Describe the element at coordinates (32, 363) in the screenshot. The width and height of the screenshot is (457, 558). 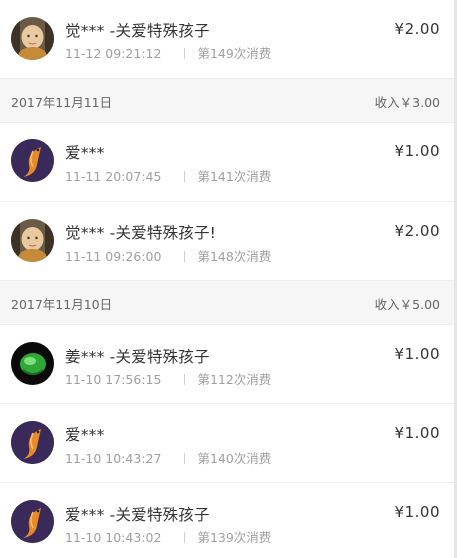
I see `jade-avatar-icon` at that location.